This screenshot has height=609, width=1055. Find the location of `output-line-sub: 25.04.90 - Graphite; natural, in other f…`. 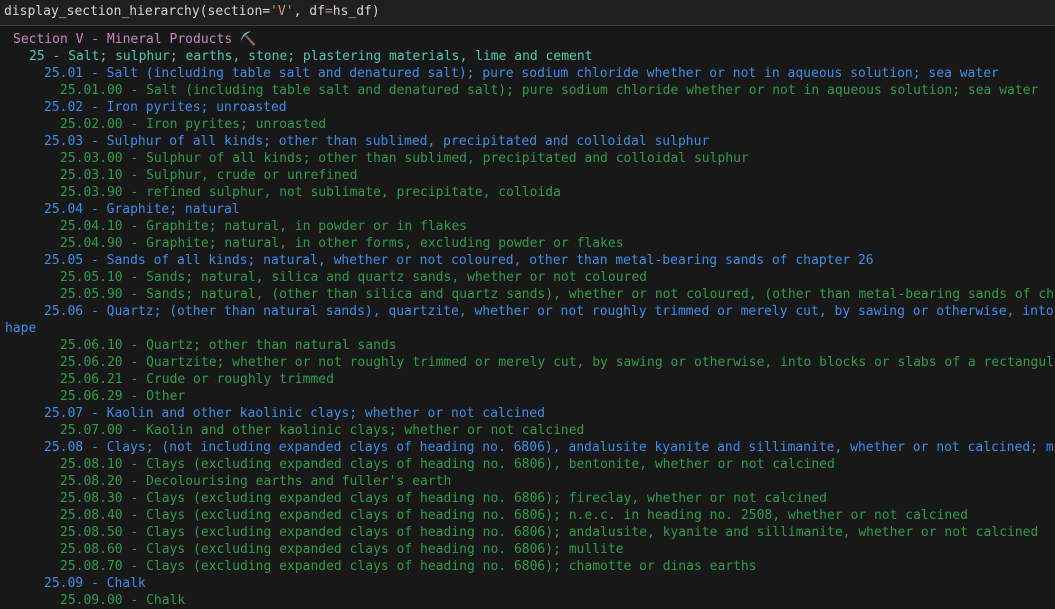

output-line-sub: 25.04.90 - Graphite; natural, in other f… is located at coordinates (342, 243).